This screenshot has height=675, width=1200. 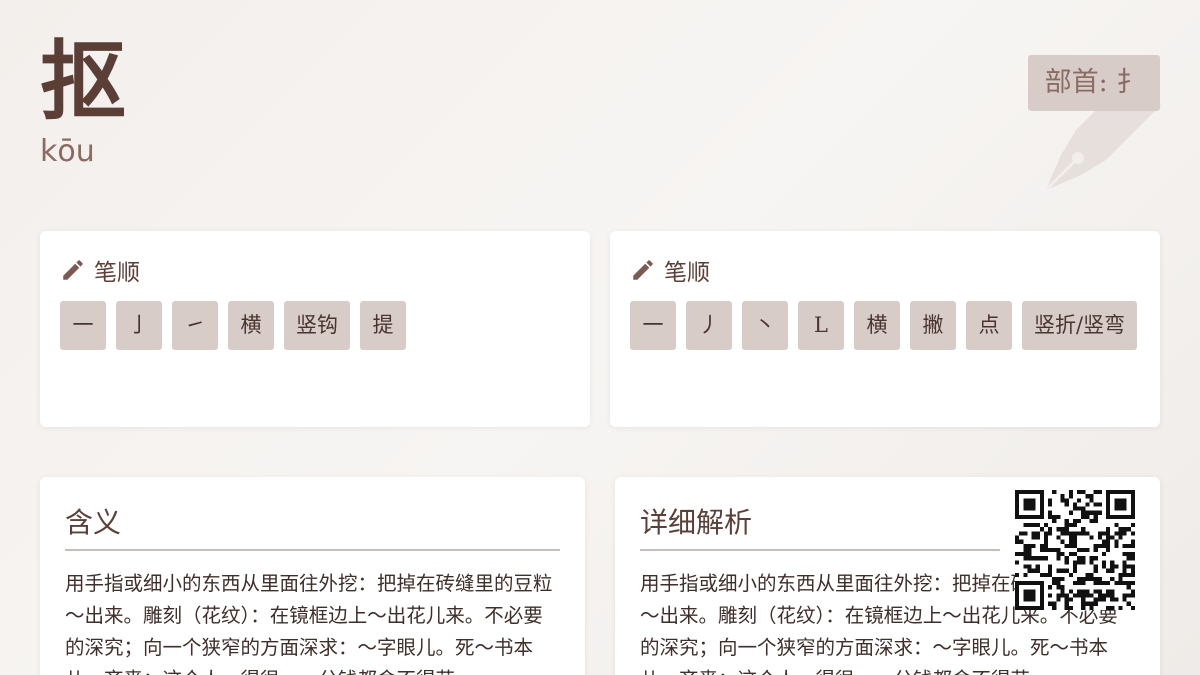 I want to click on stroke-list: 一 亅 ㇀ 横 竖钩 提, so click(x=315, y=325).